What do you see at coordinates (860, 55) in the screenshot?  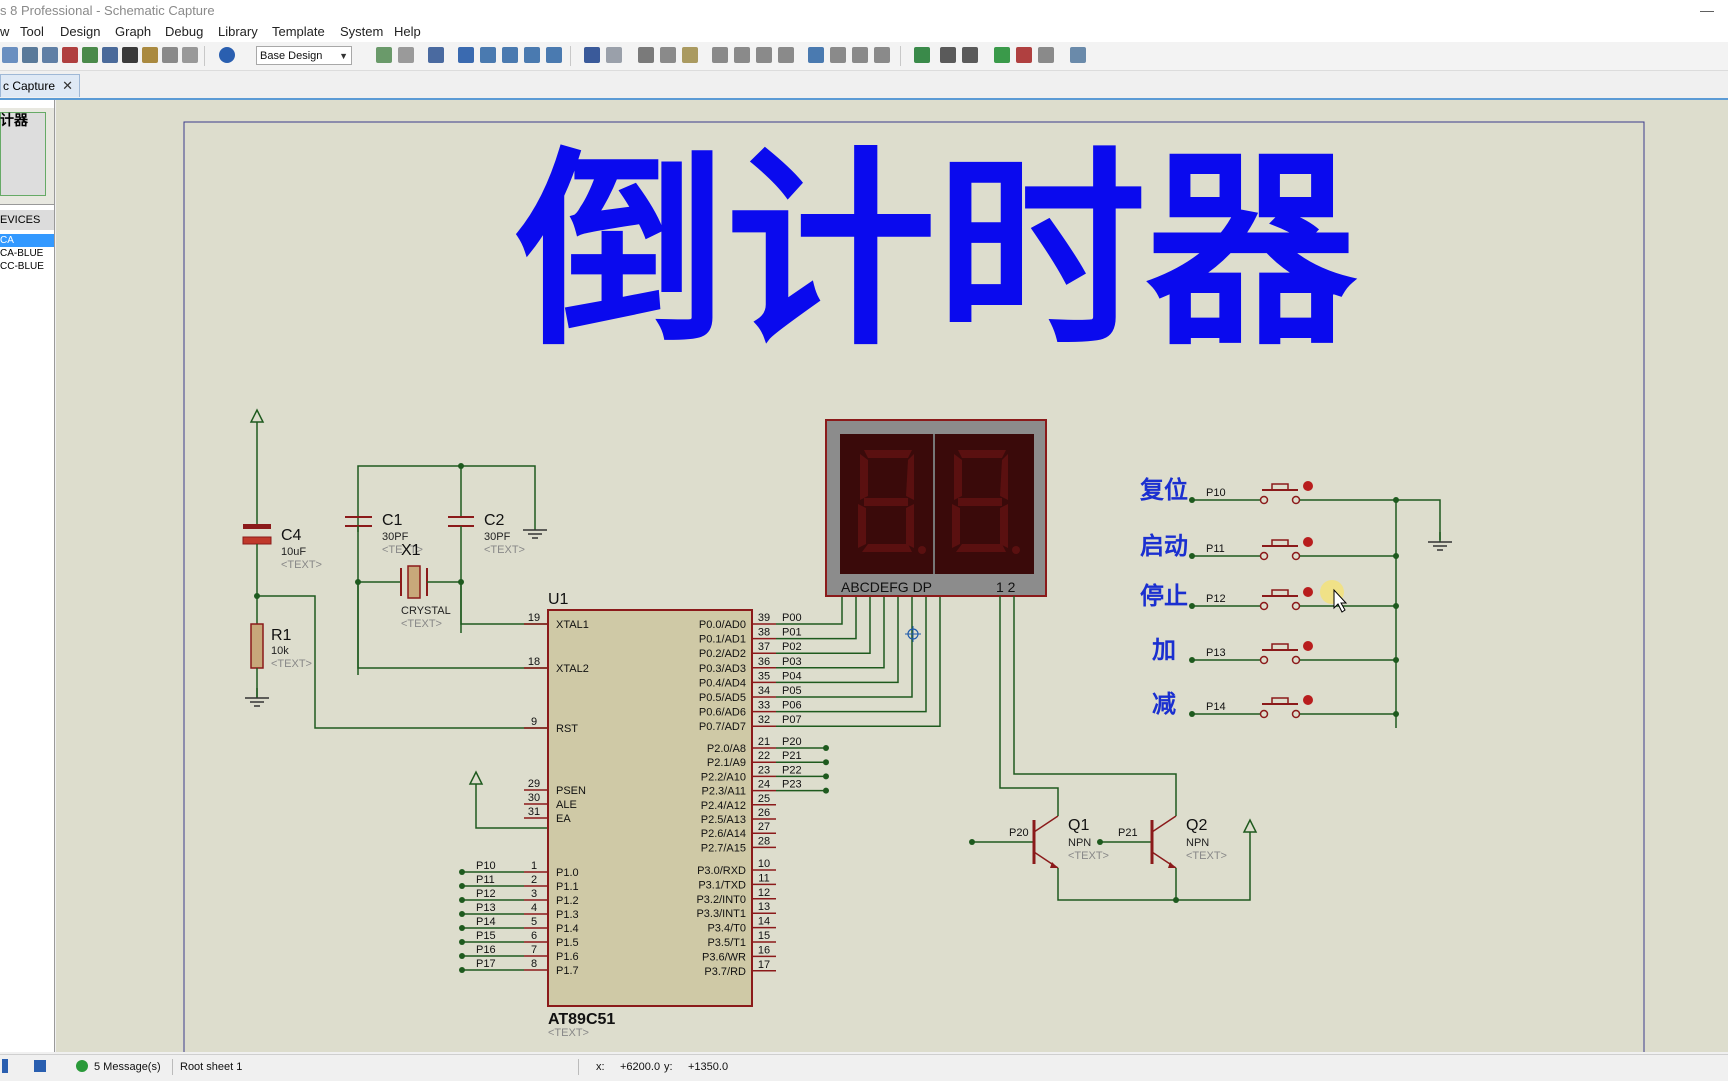 I see `package-tool-icon` at bounding box center [860, 55].